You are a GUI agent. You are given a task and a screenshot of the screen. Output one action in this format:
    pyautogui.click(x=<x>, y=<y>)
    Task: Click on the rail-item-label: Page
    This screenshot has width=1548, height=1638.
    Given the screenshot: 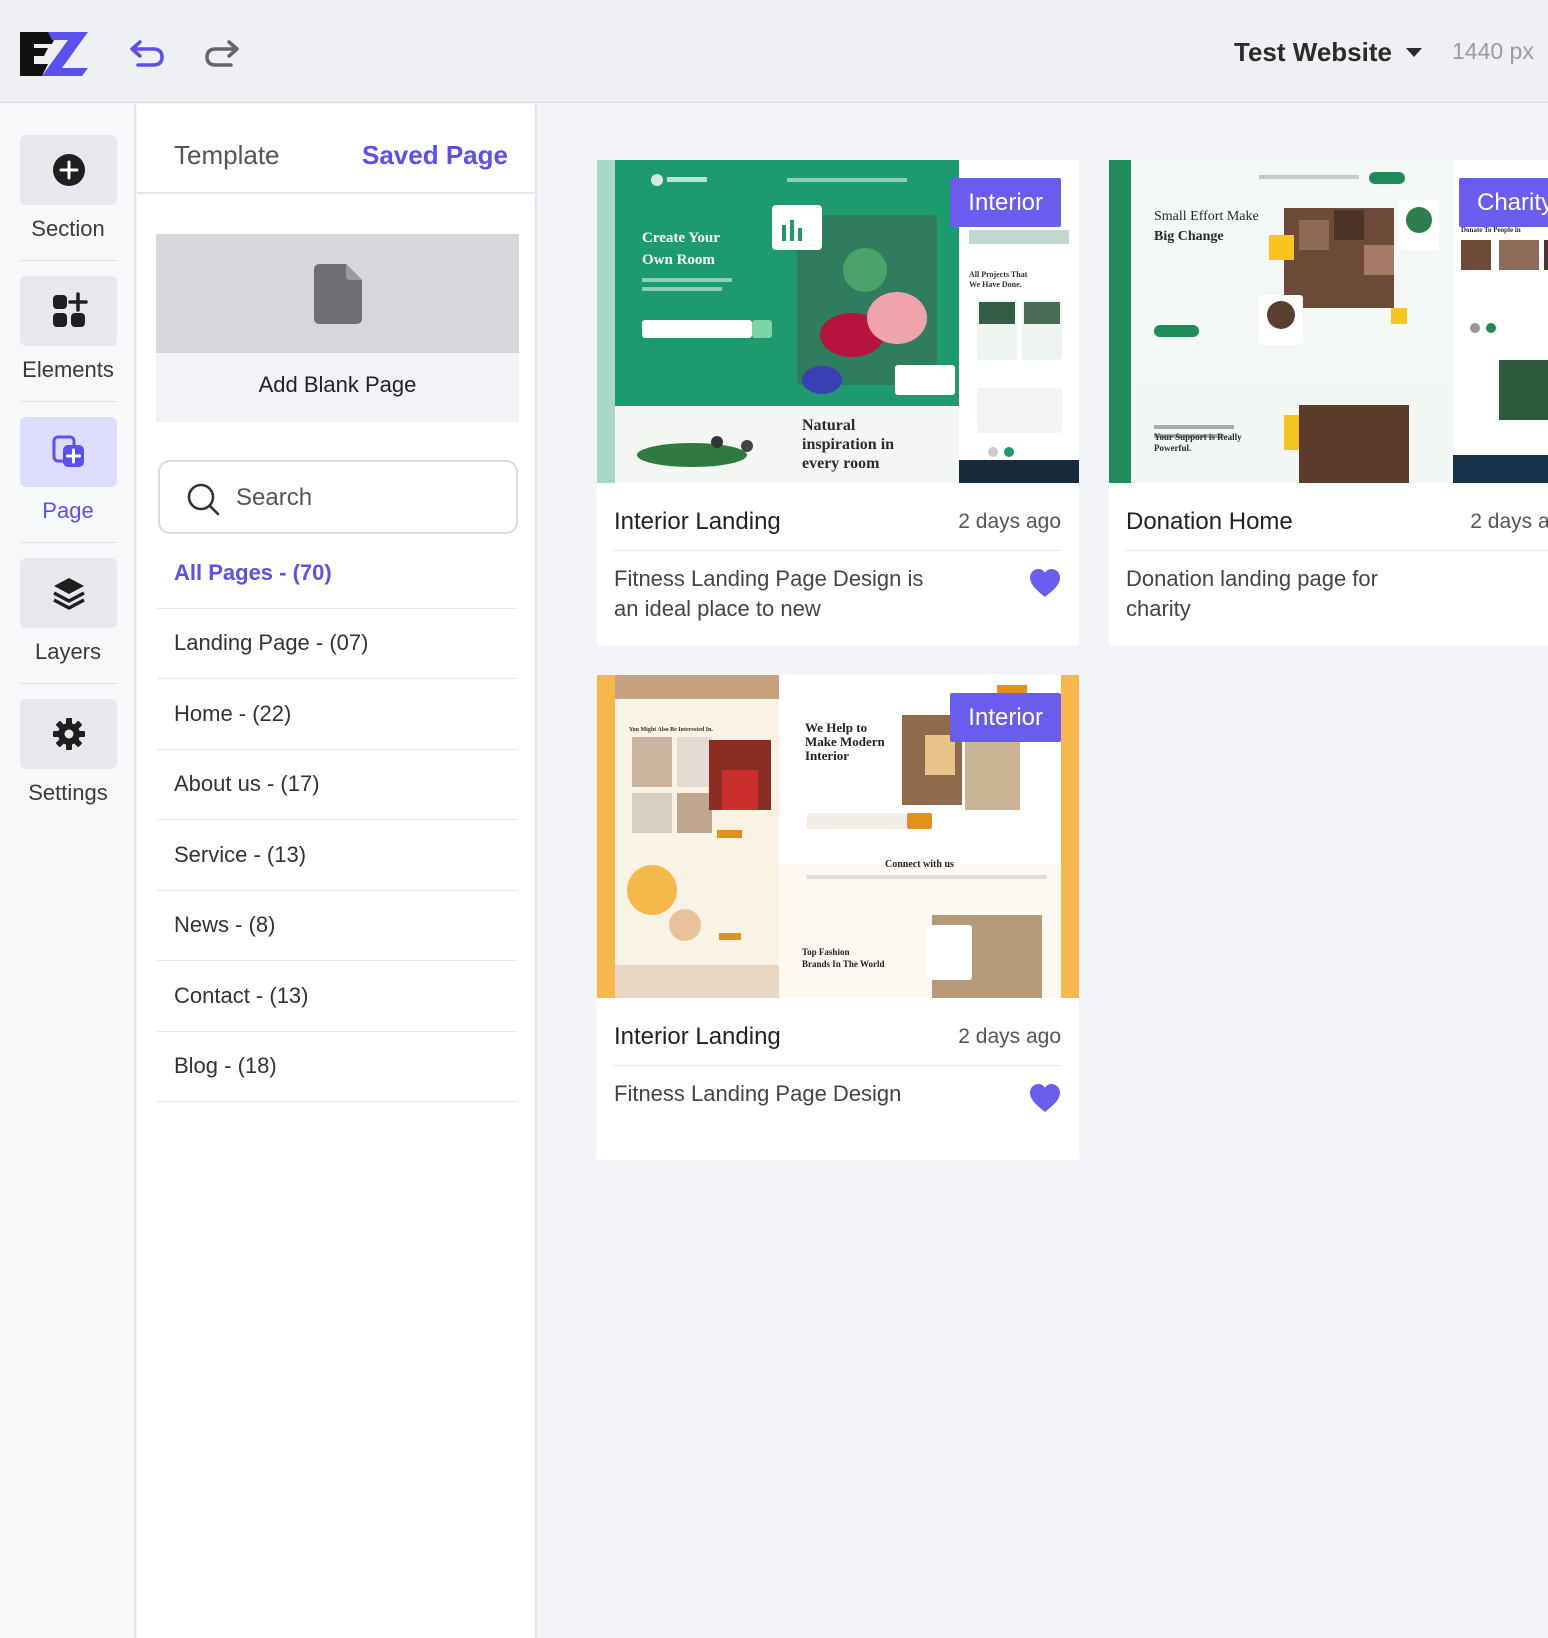 What is the action you would take?
    pyautogui.click(x=68, y=510)
    